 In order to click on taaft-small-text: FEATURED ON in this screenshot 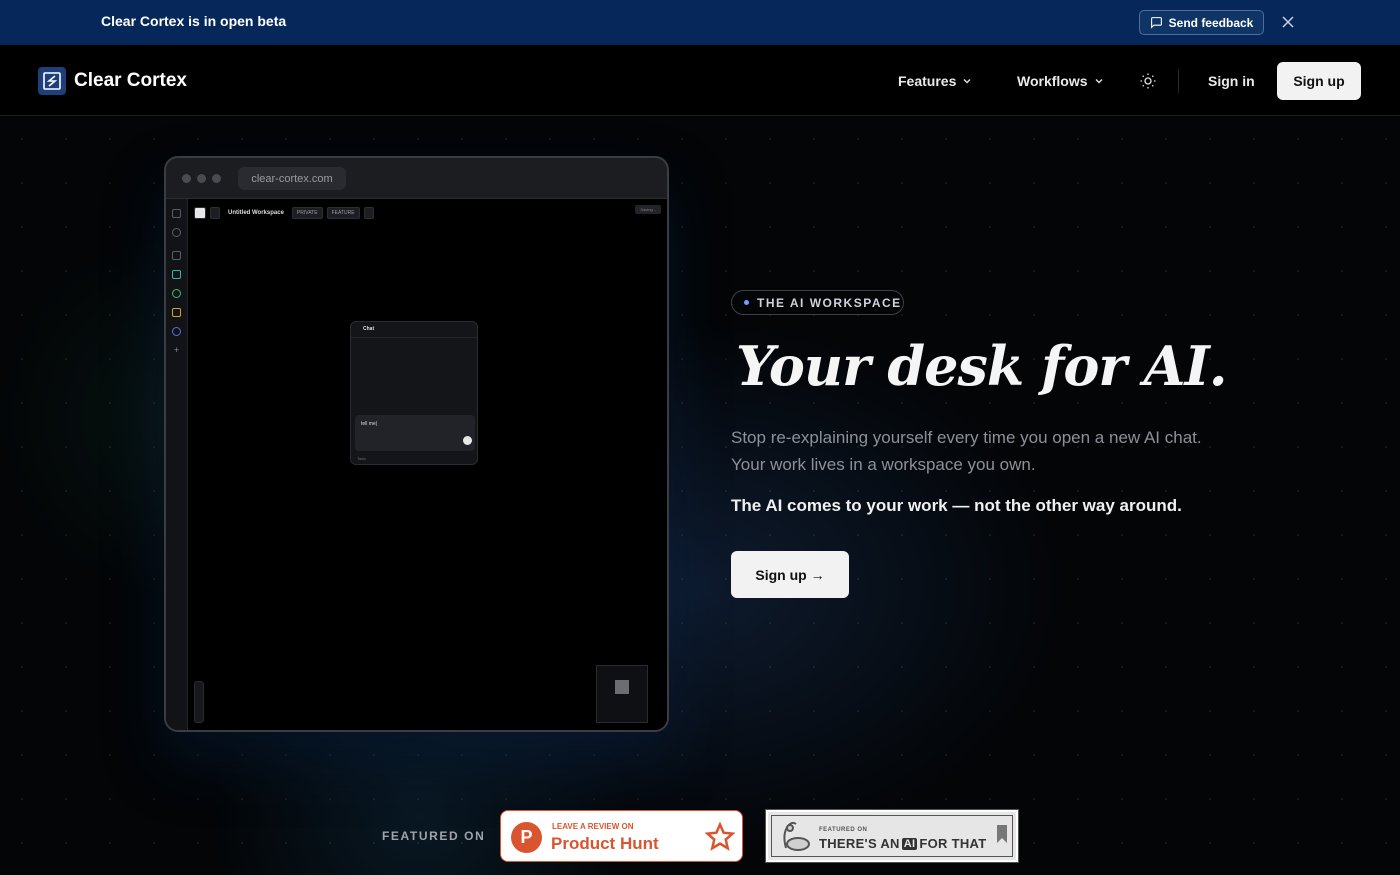, I will do `click(843, 830)`.